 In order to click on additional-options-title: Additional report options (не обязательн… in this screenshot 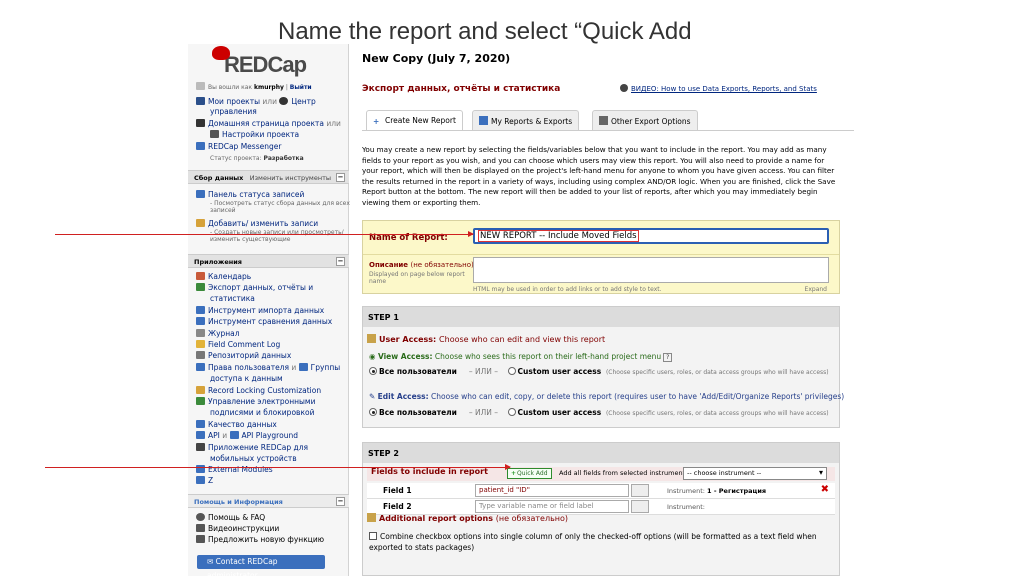, I will do `click(467, 518)`.